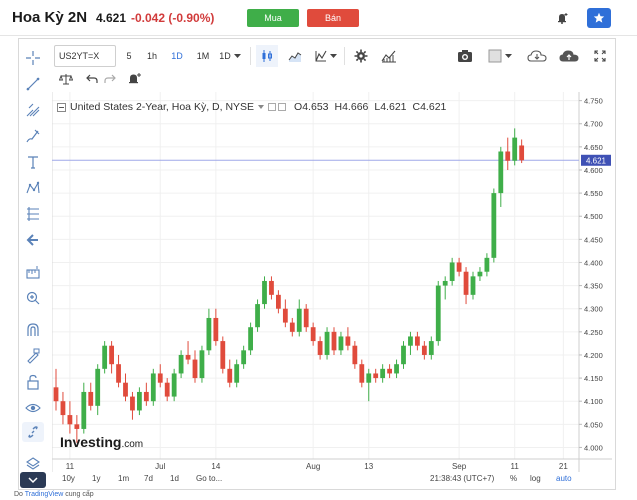 This screenshot has height=500, width=637. I want to click on y-tick-label: 4.700, so click(593, 124).